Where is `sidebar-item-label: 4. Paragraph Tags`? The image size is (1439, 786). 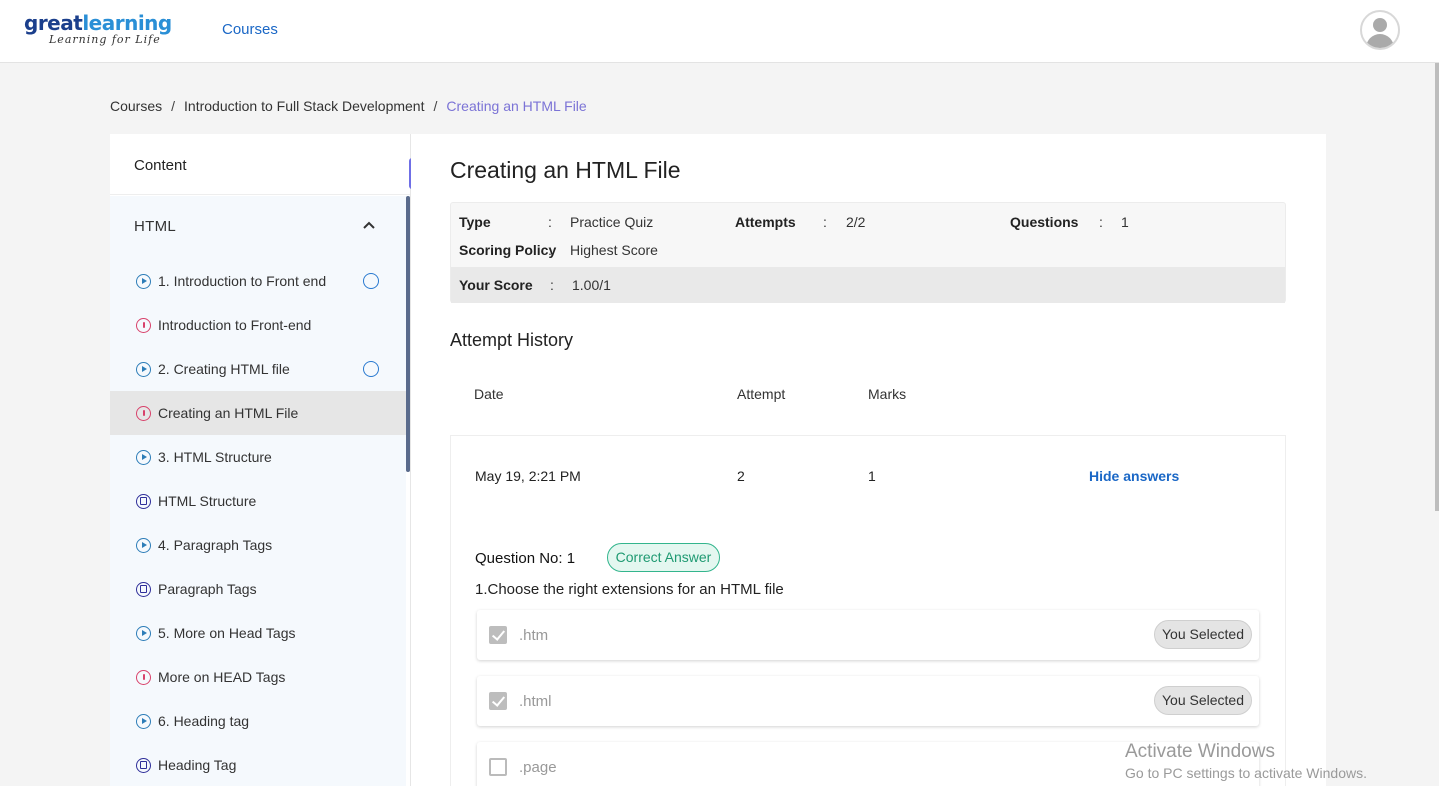
sidebar-item-label: 4. Paragraph Tags is located at coordinates (215, 545).